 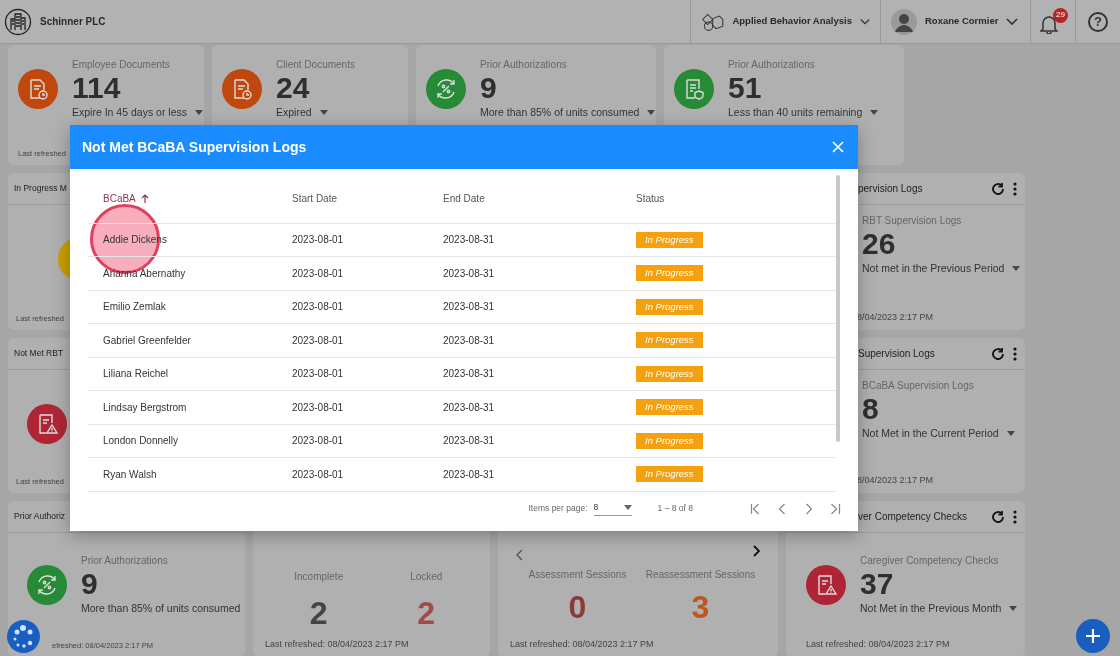 I want to click on department-selector: Applied Behavior Analysis, so click(x=785, y=21).